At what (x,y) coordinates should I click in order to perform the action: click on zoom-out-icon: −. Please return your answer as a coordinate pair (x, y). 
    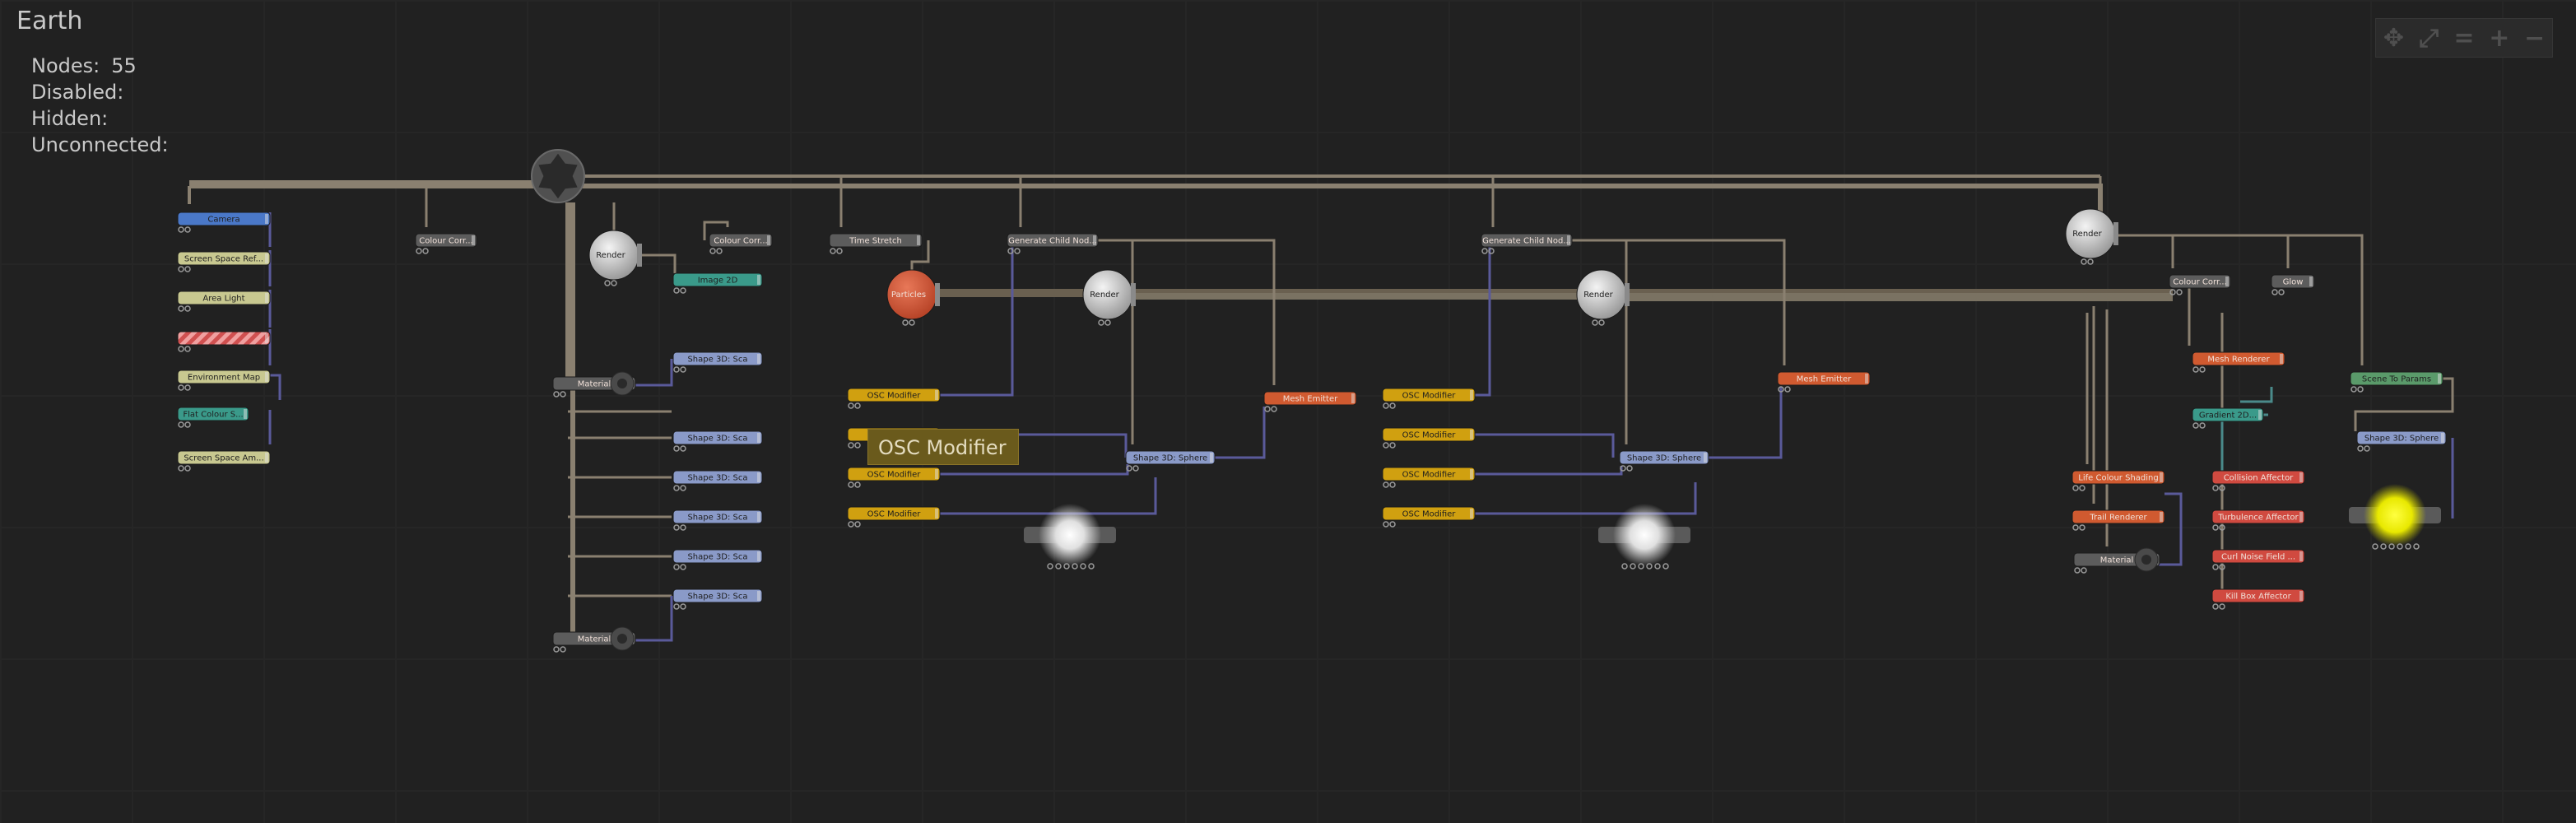
    Looking at the image, I should click on (2534, 38).